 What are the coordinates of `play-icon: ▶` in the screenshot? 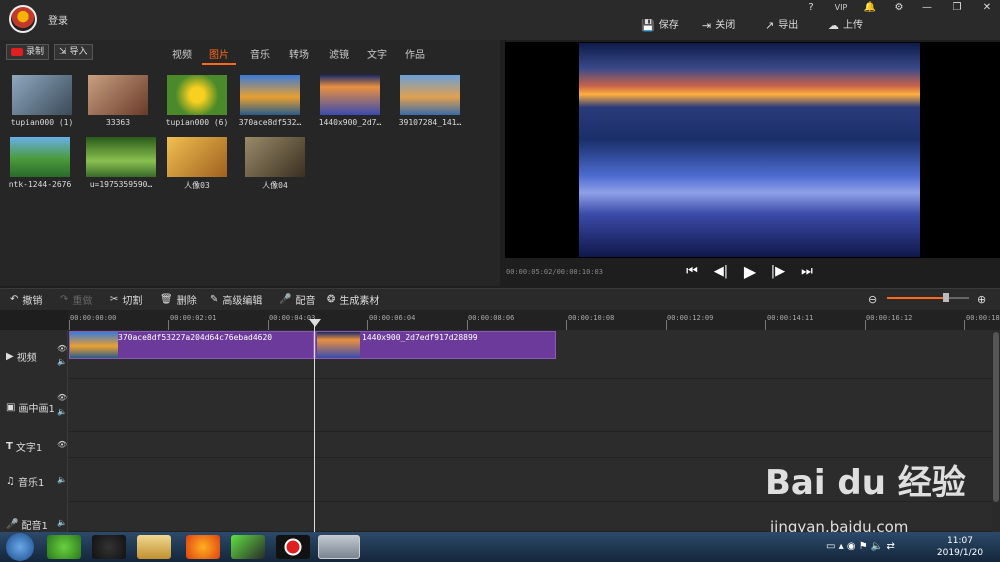 It's located at (750, 272).